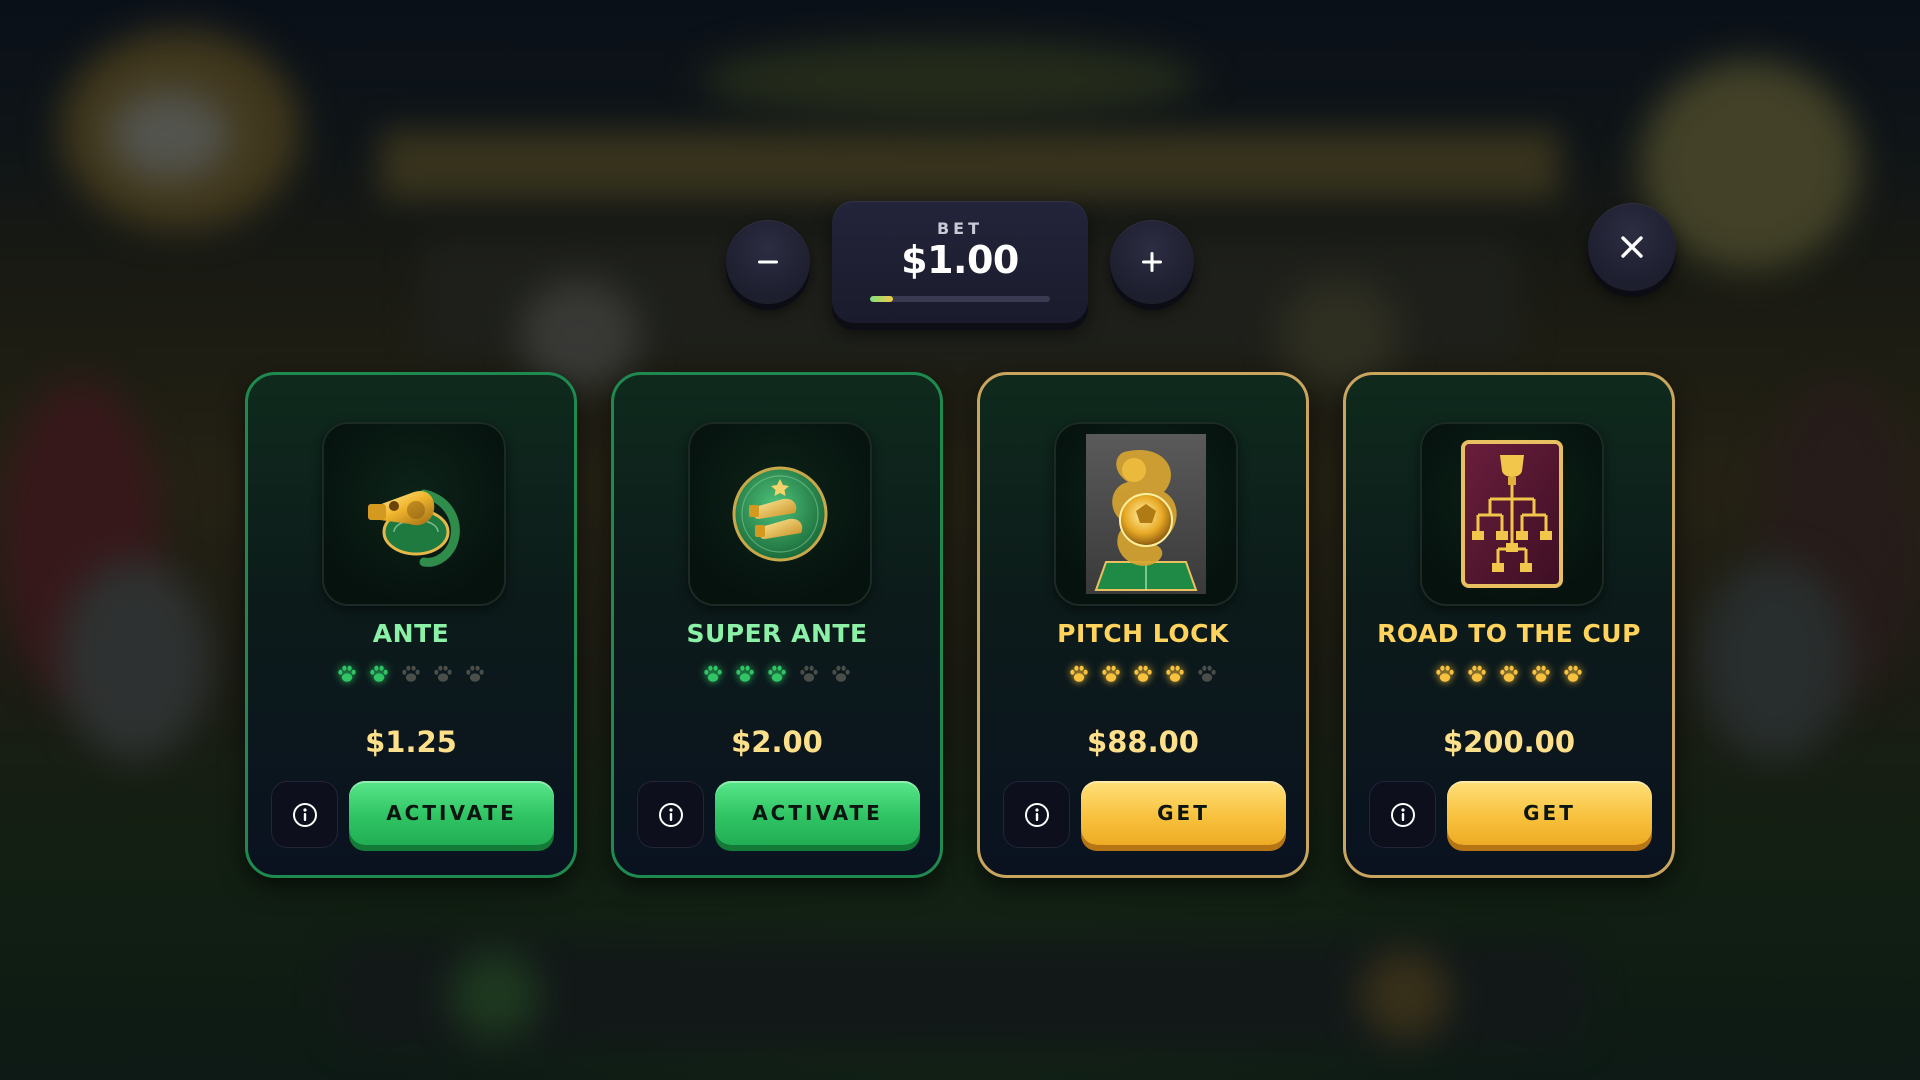  What do you see at coordinates (777, 742) in the screenshot?
I see `feature-price: $2.00` at bounding box center [777, 742].